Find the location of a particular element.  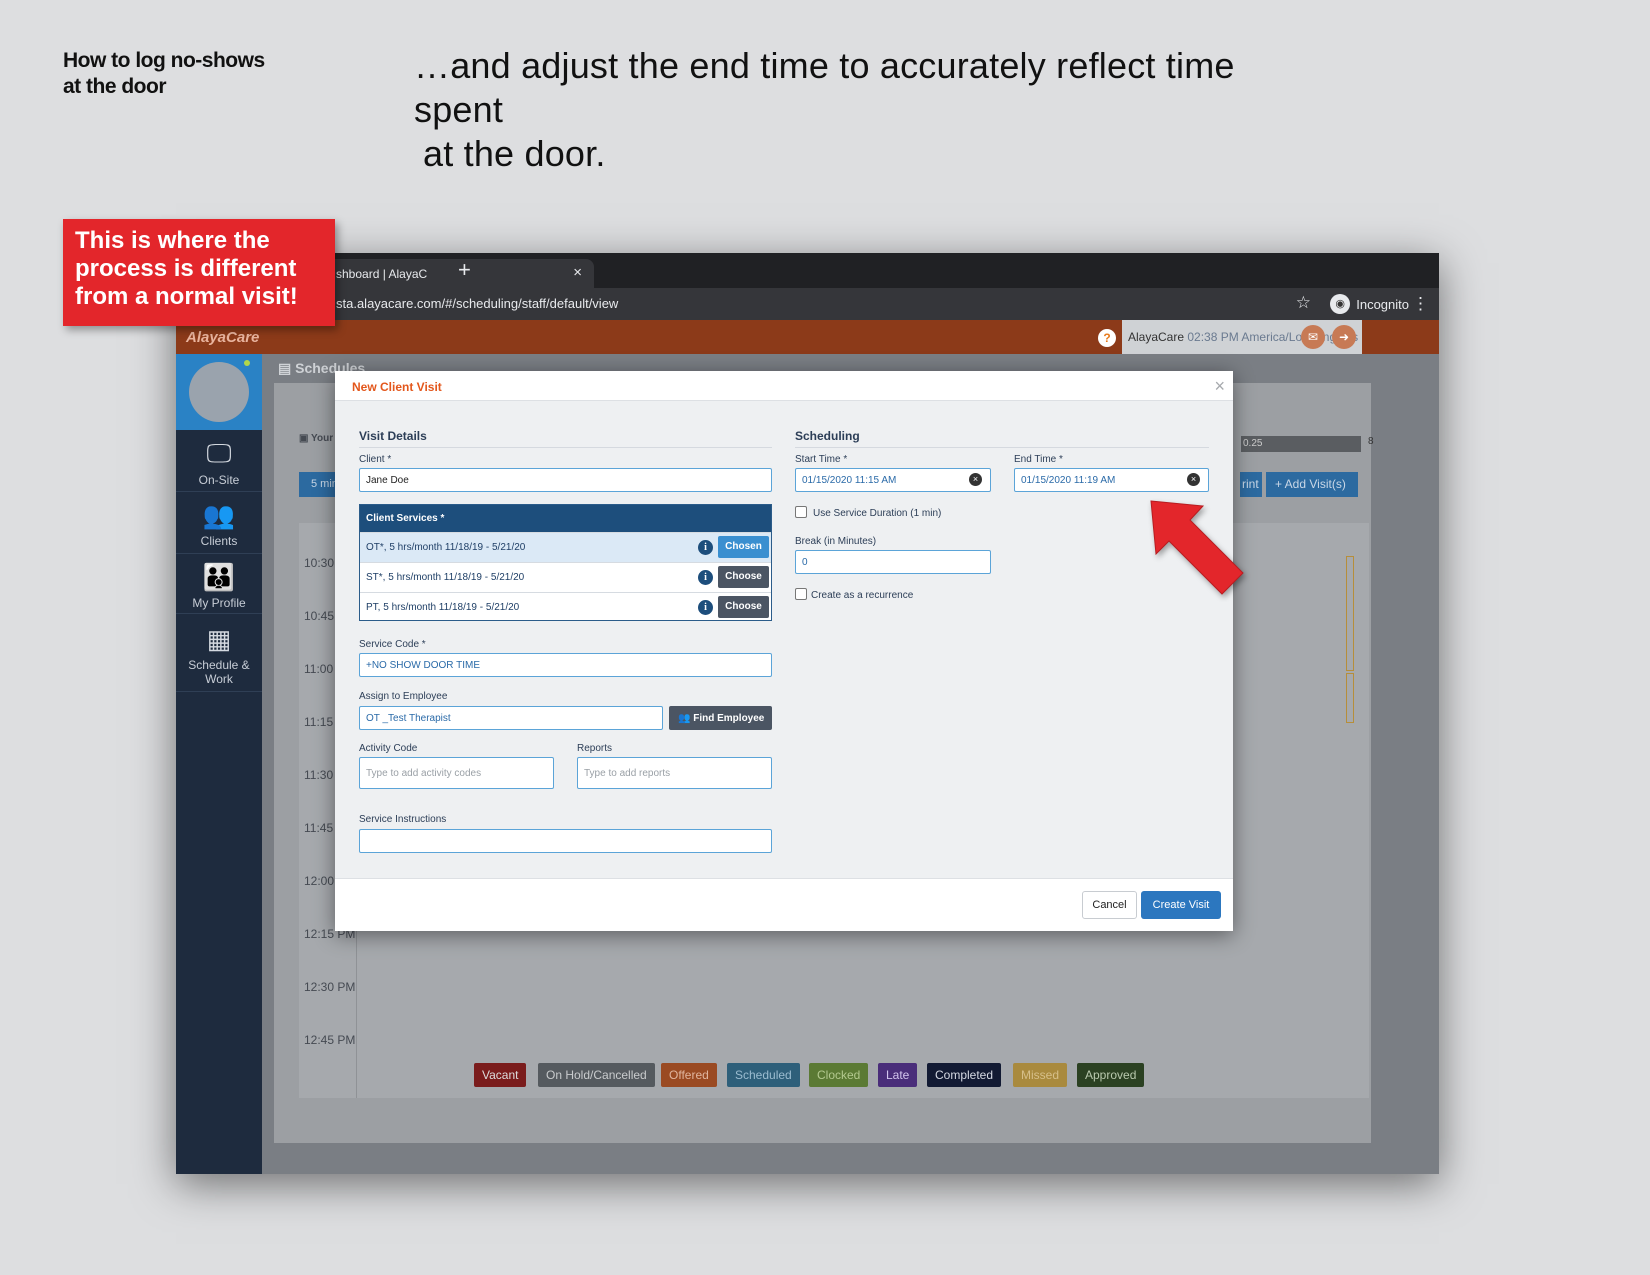

sidebar-item-label: Work is located at coordinates (219, 679).